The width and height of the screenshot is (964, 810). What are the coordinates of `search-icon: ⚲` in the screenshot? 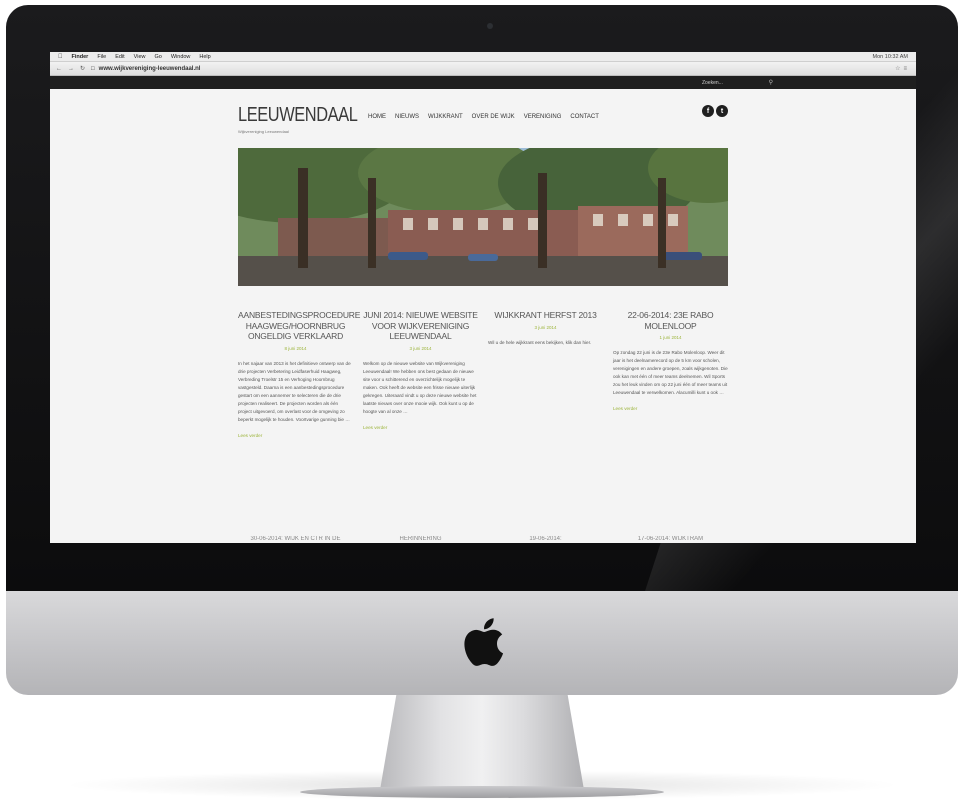 It's located at (771, 82).